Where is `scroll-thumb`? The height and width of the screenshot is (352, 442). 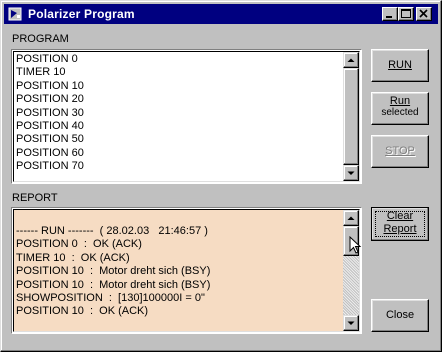
scroll-thumb is located at coordinates (351, 116).